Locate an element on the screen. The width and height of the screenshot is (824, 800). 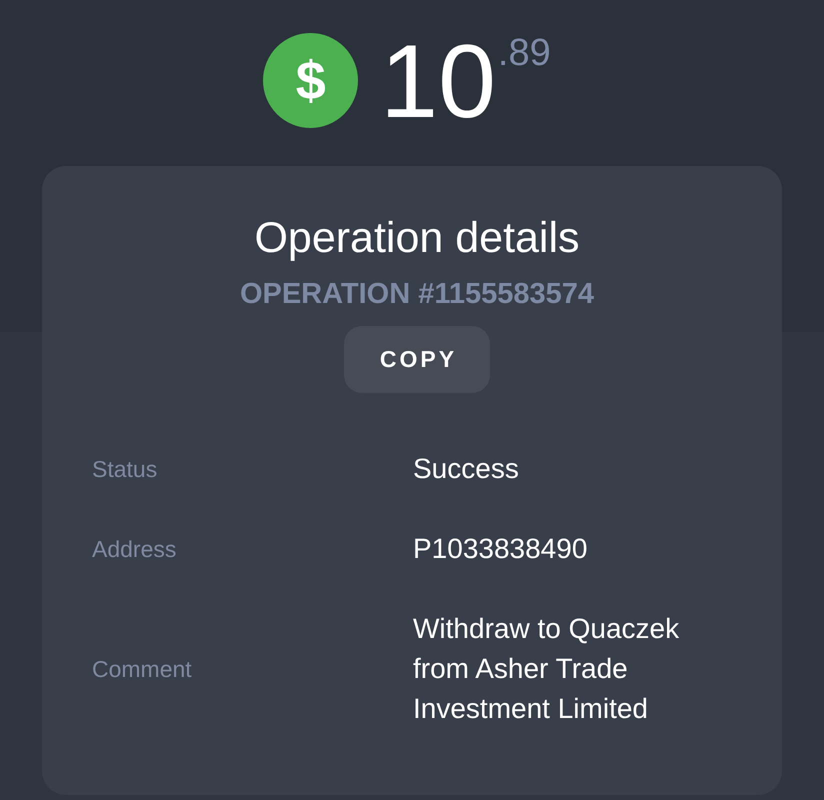
detail-label: Comment is located at coordinates (142, 669).